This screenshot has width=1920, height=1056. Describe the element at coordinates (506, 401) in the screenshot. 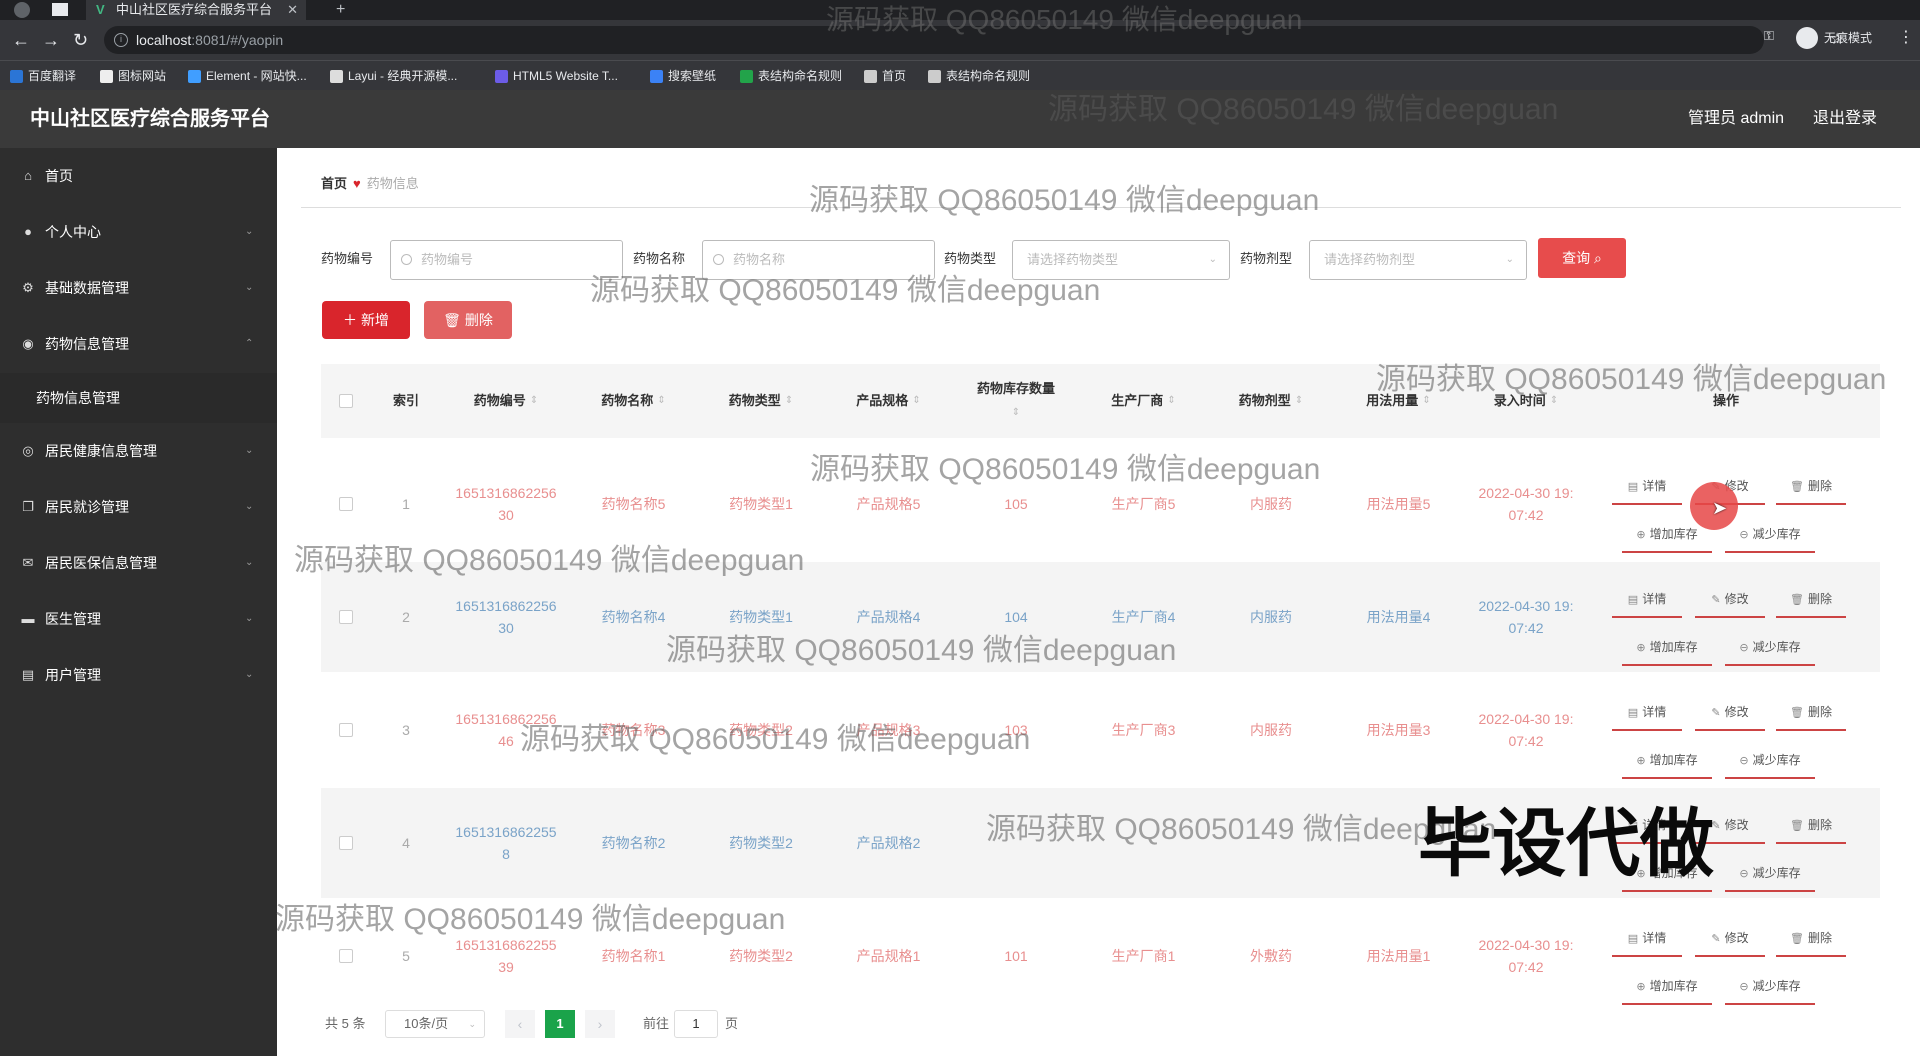

I see `col-code: 药物编号 ⇕` at that location.